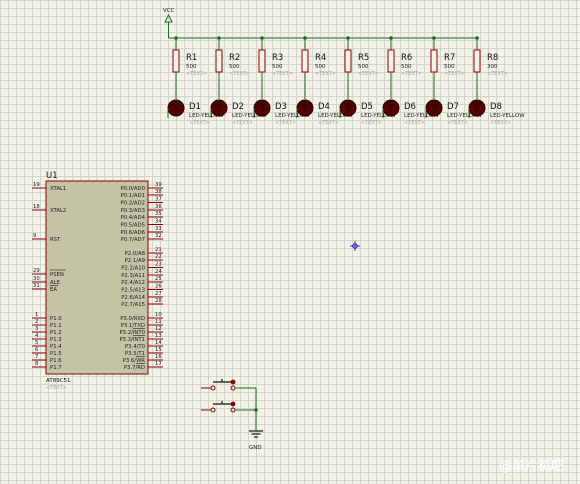 This screenshot has width=580, height=484. I want to click on pin-number: 35, so click(158, 214).